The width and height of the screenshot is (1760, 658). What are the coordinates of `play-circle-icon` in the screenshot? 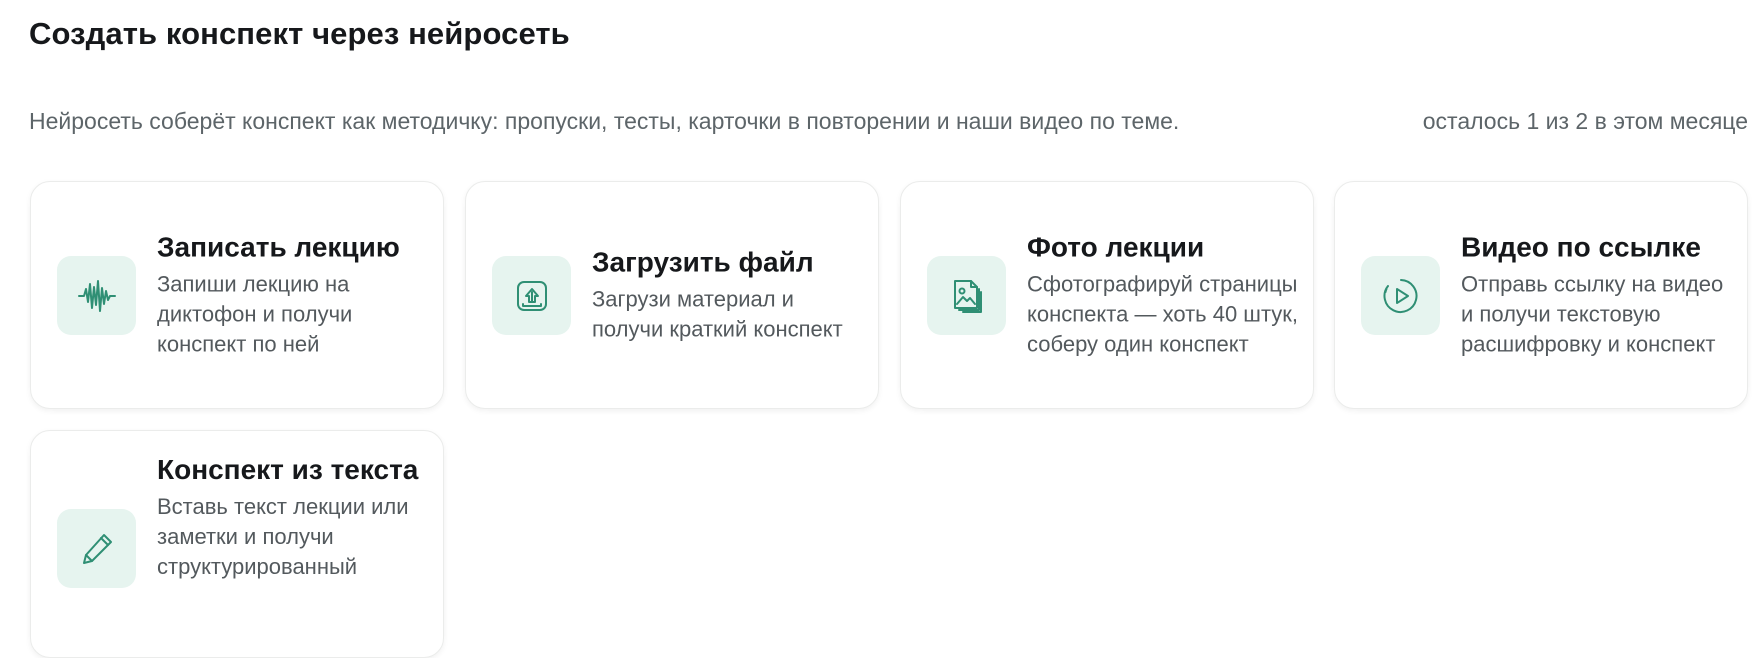 It's located at (1400, 295).